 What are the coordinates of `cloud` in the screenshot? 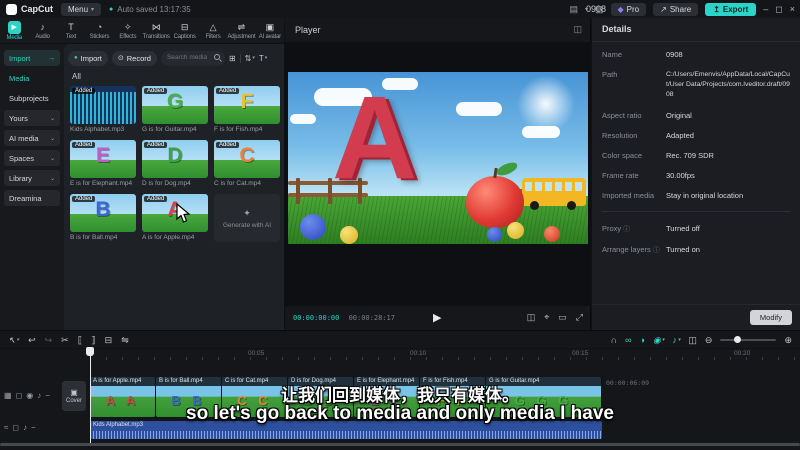 It's located at (479, 109).